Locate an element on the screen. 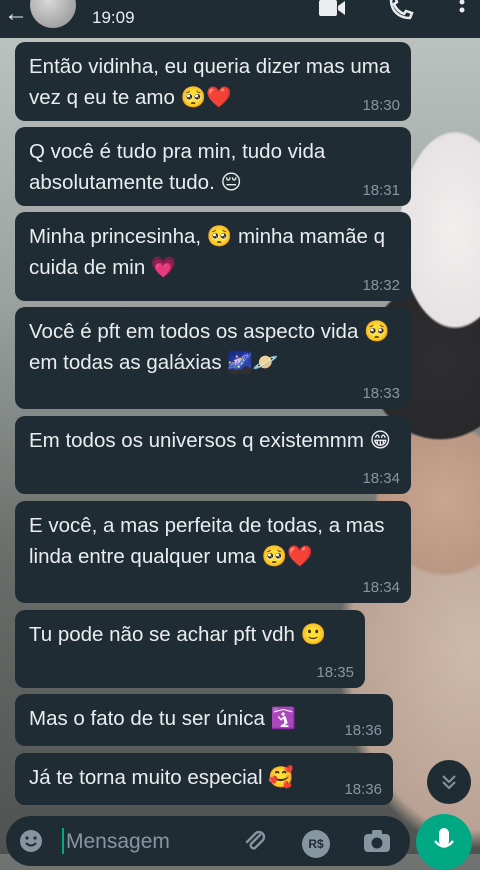  message-time: 18:35 is located at coordinates (335, 672).